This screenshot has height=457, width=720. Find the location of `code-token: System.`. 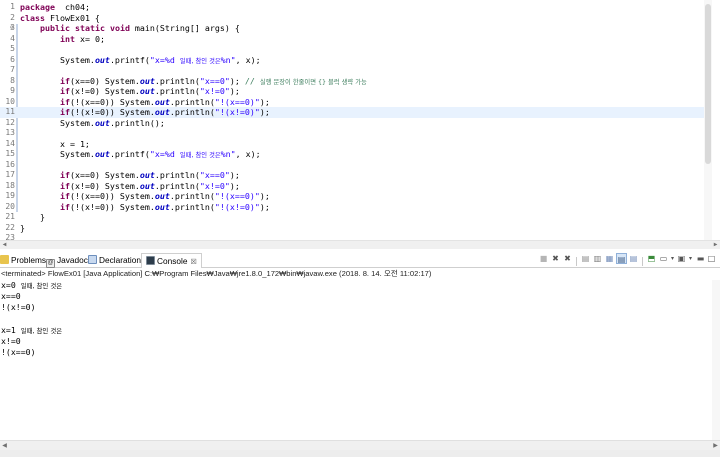

code-token: System. is located at coordinates (57, 122).